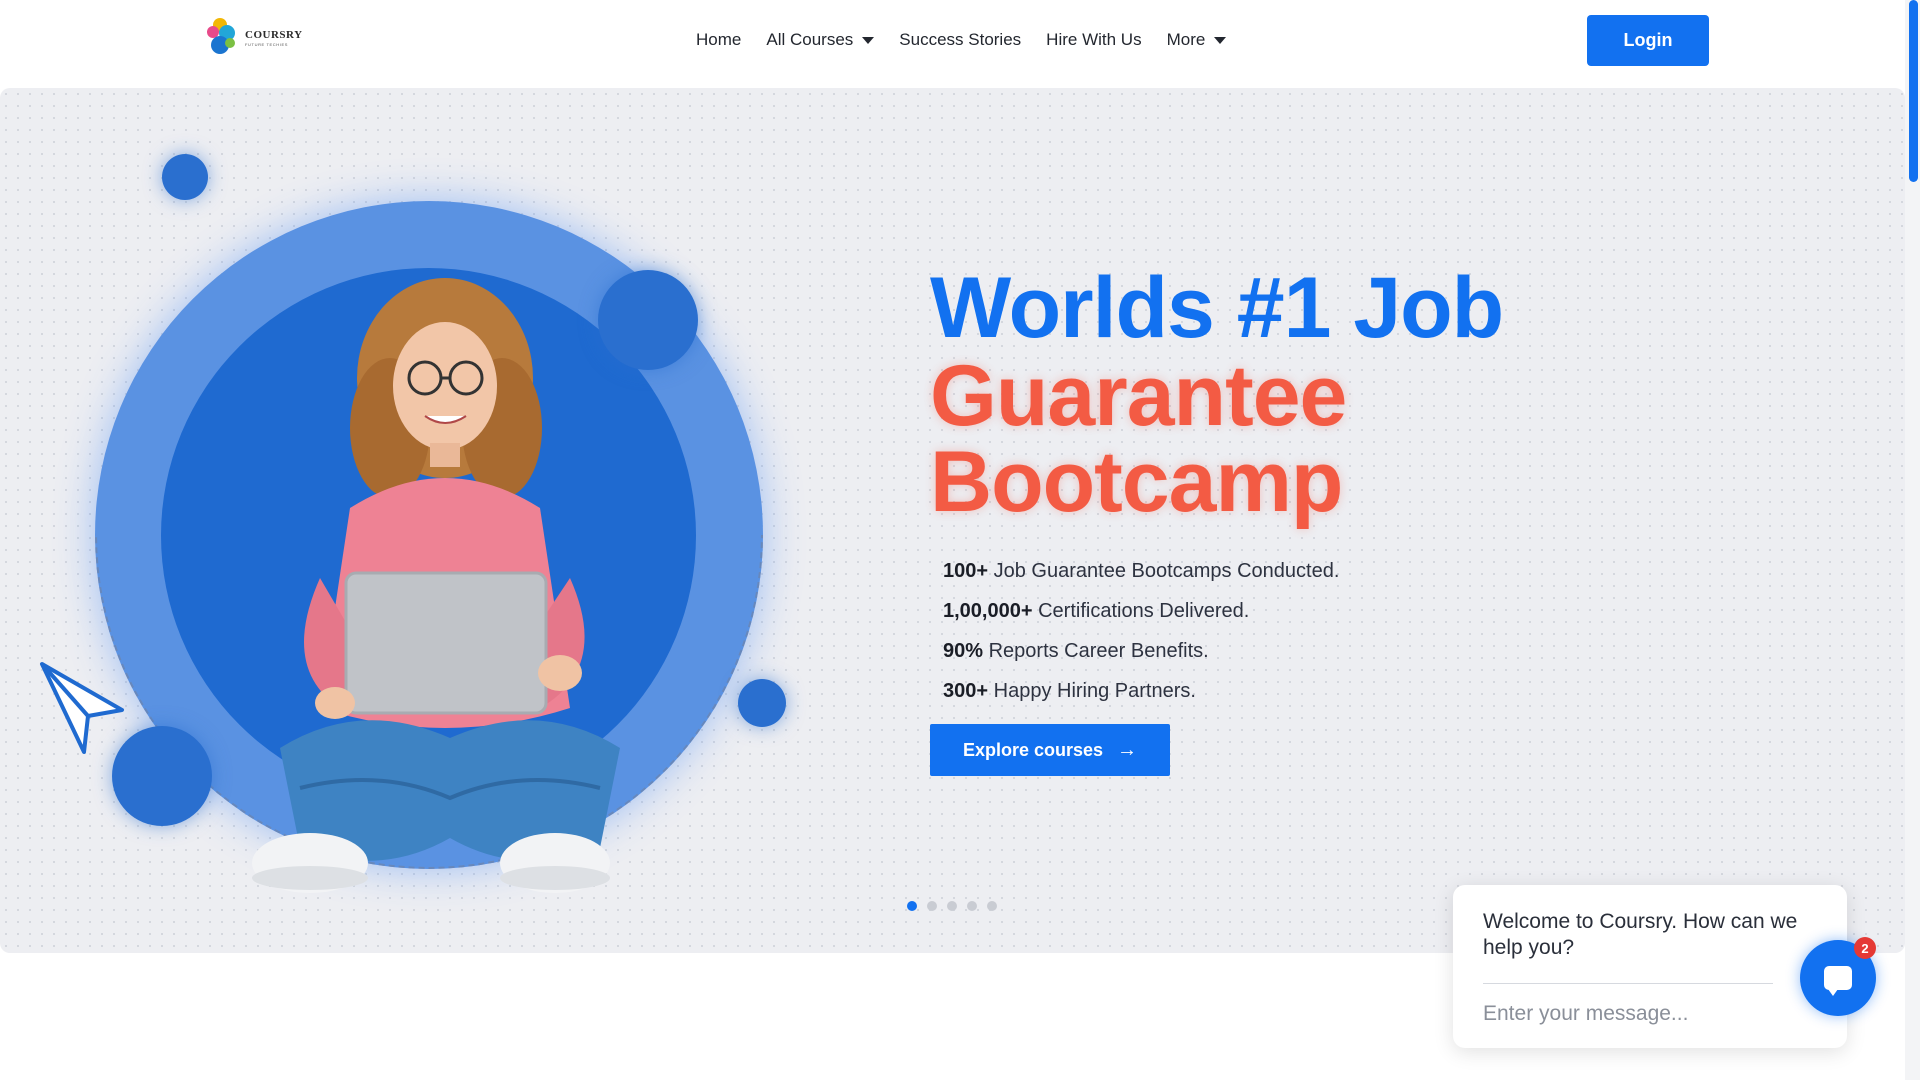 The height and width of the screenshot is (1080, 1920). Describe the element at coordinates (1223, 651) in the screenshot. I see `stat-item: 90% Reports Career Benefits.` at that location.